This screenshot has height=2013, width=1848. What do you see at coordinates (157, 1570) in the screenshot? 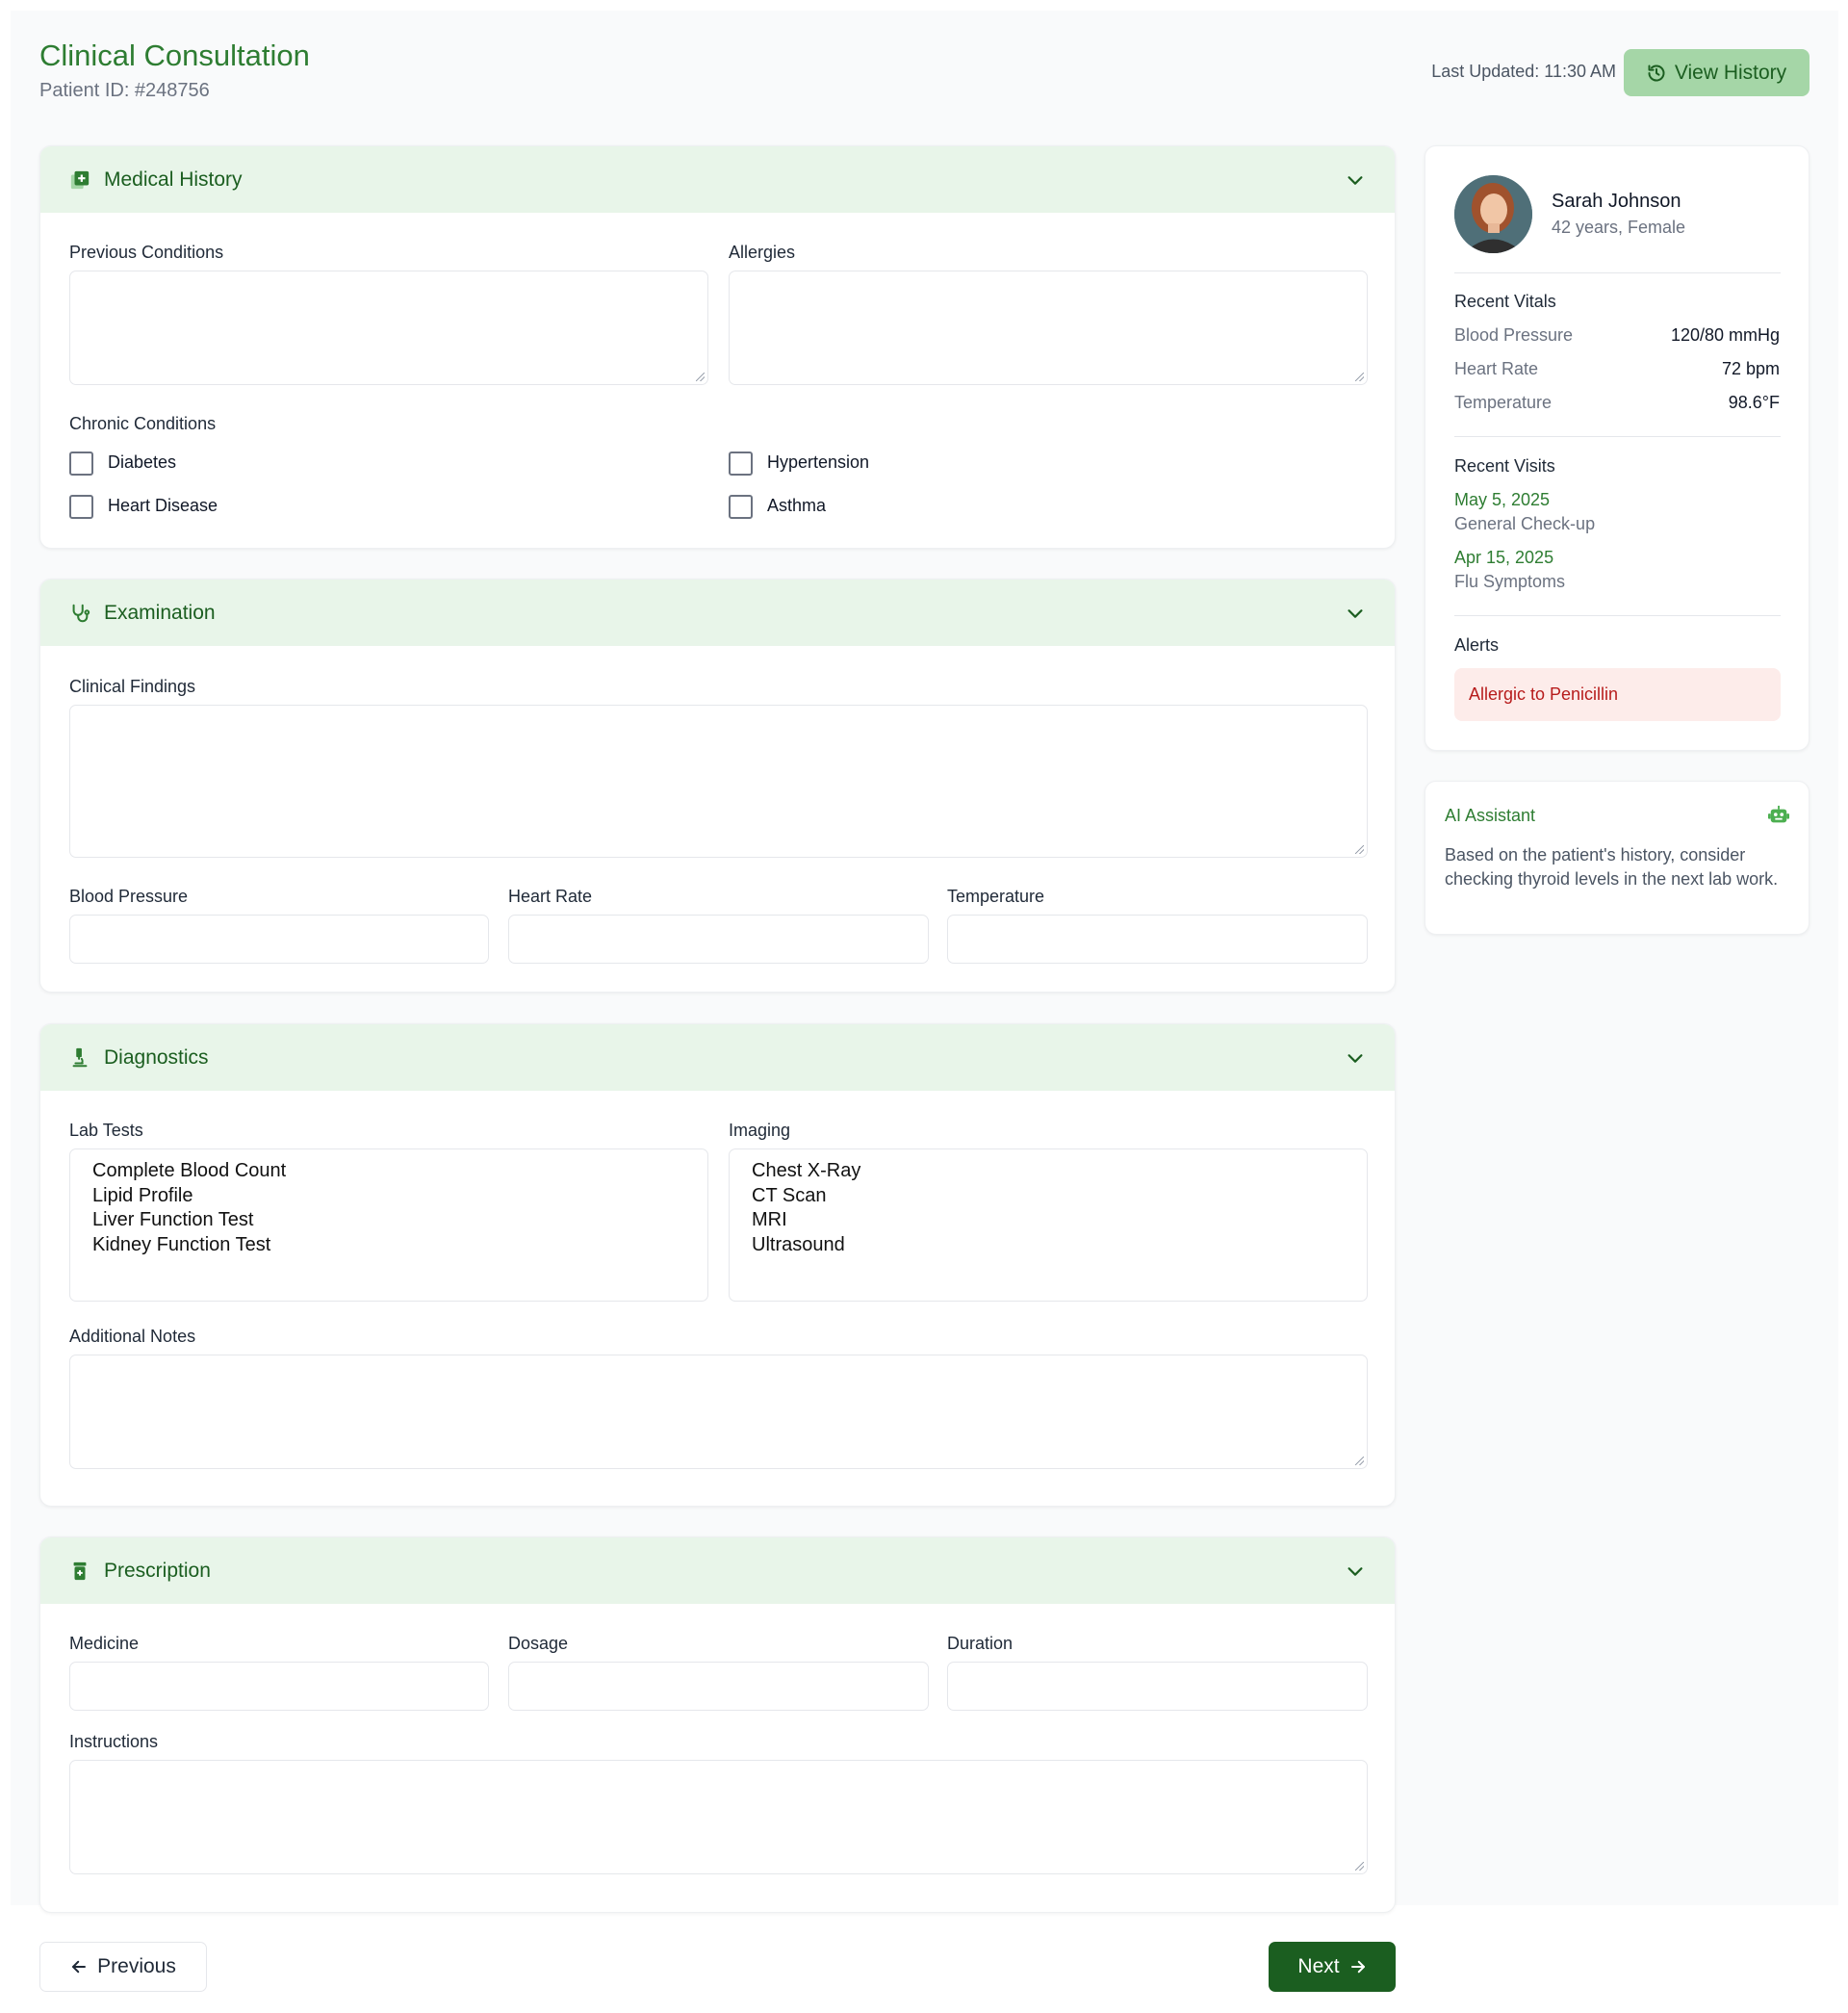
I see `prescription-title: Prescription` at bounding box center [157, 1570].